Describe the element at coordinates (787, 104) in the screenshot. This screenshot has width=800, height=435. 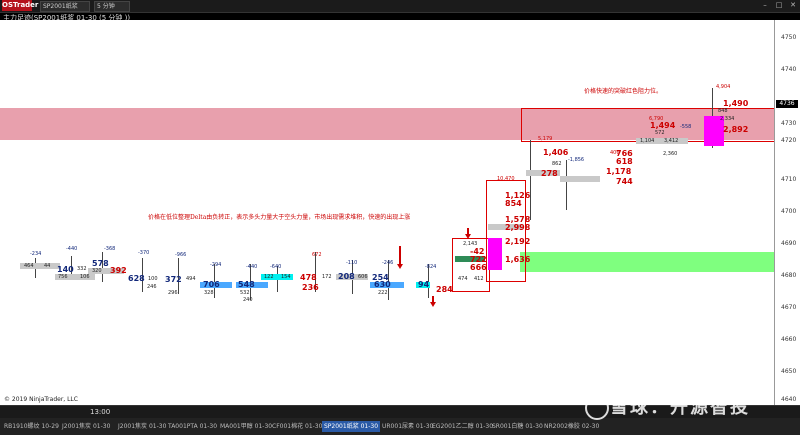
I see `current-price-tag: 4736` at that location.